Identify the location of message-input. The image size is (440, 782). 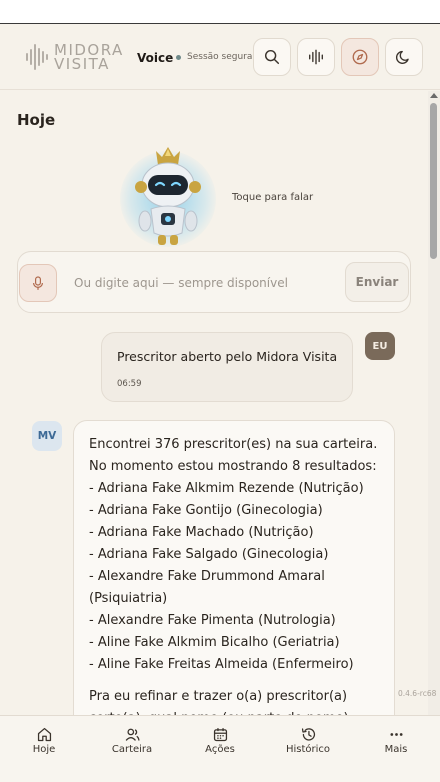
(204, 283).